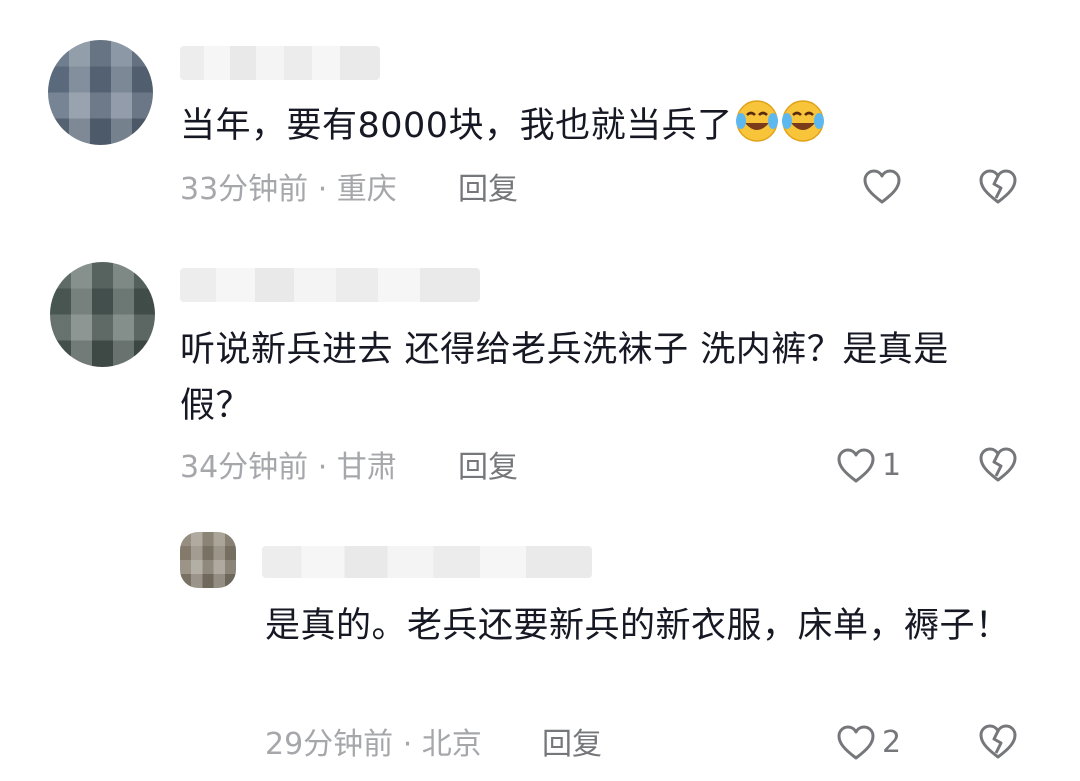 The height and width of the screenshot is (781, 1080). I want to click on comment-text: 听说新兵进去 还得给老兵洗袜子 洗内裤？是真是假？, so click(564, 378).